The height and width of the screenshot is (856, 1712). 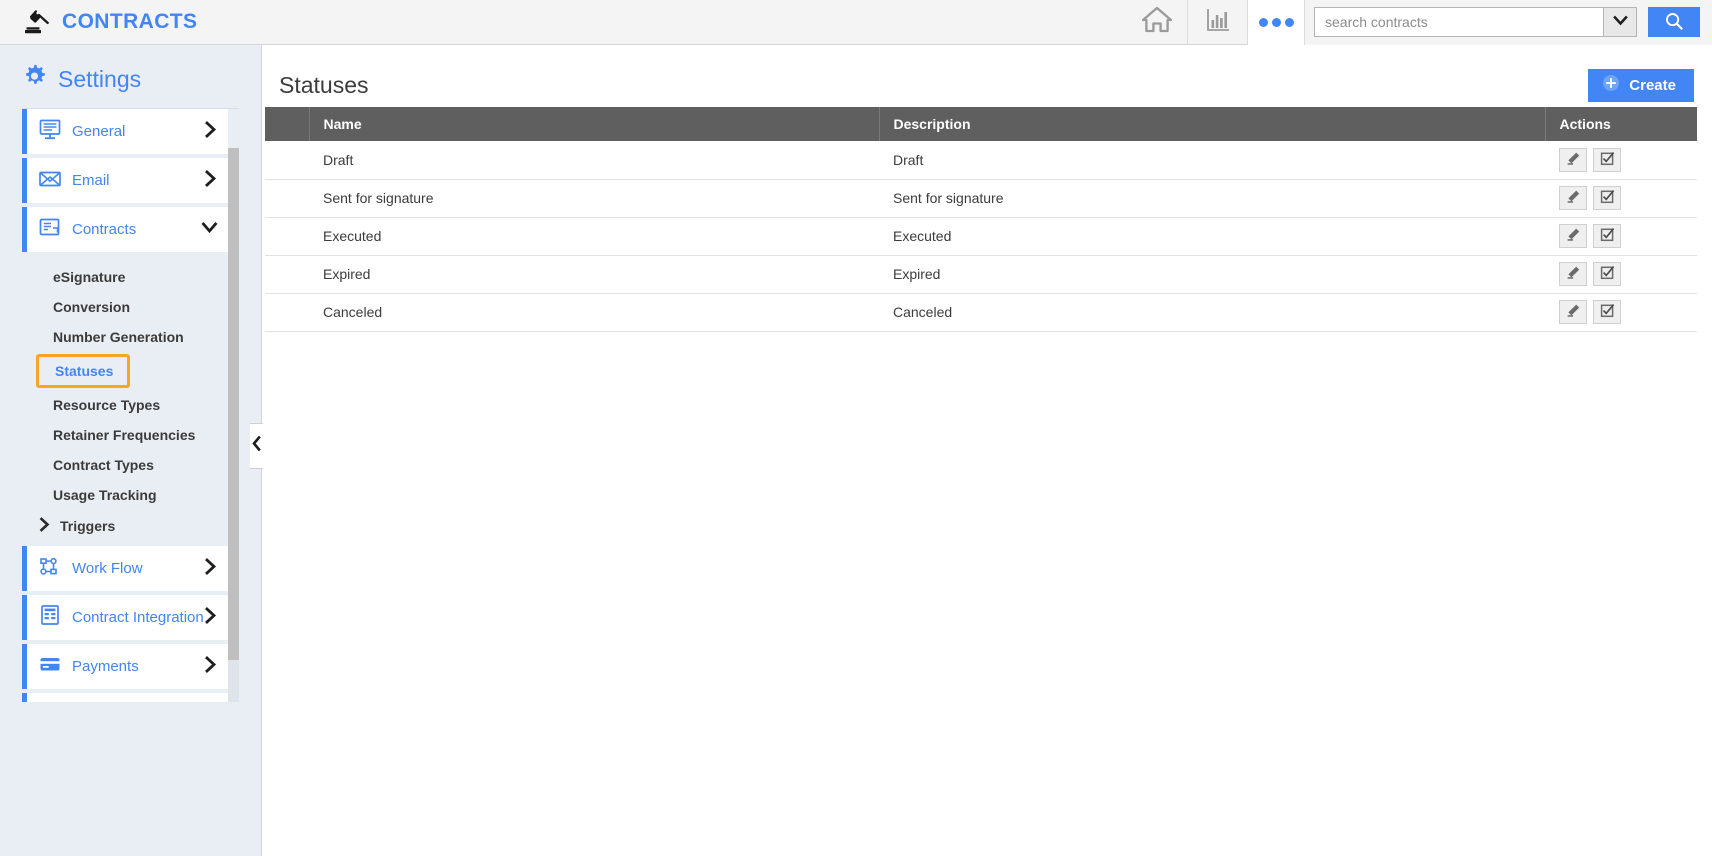 I want to click on cell-description: Canceled, so click(x=1212, y=312).